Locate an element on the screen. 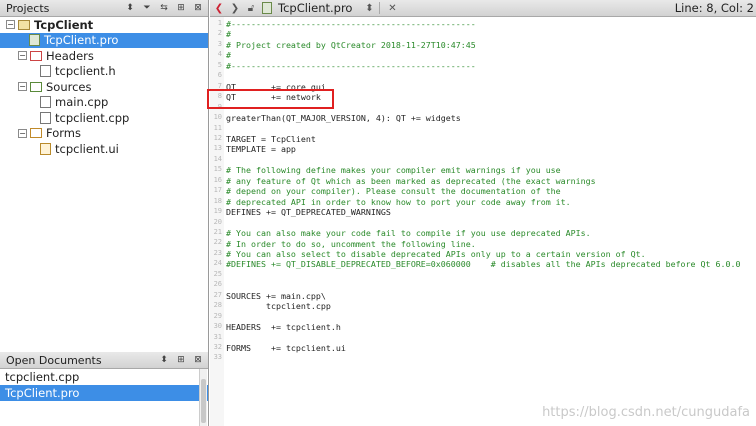 The height and width of the screenshot is (426, 756). code-line: HEADERS += tcpclient.h is located at coordinates (483, 327).